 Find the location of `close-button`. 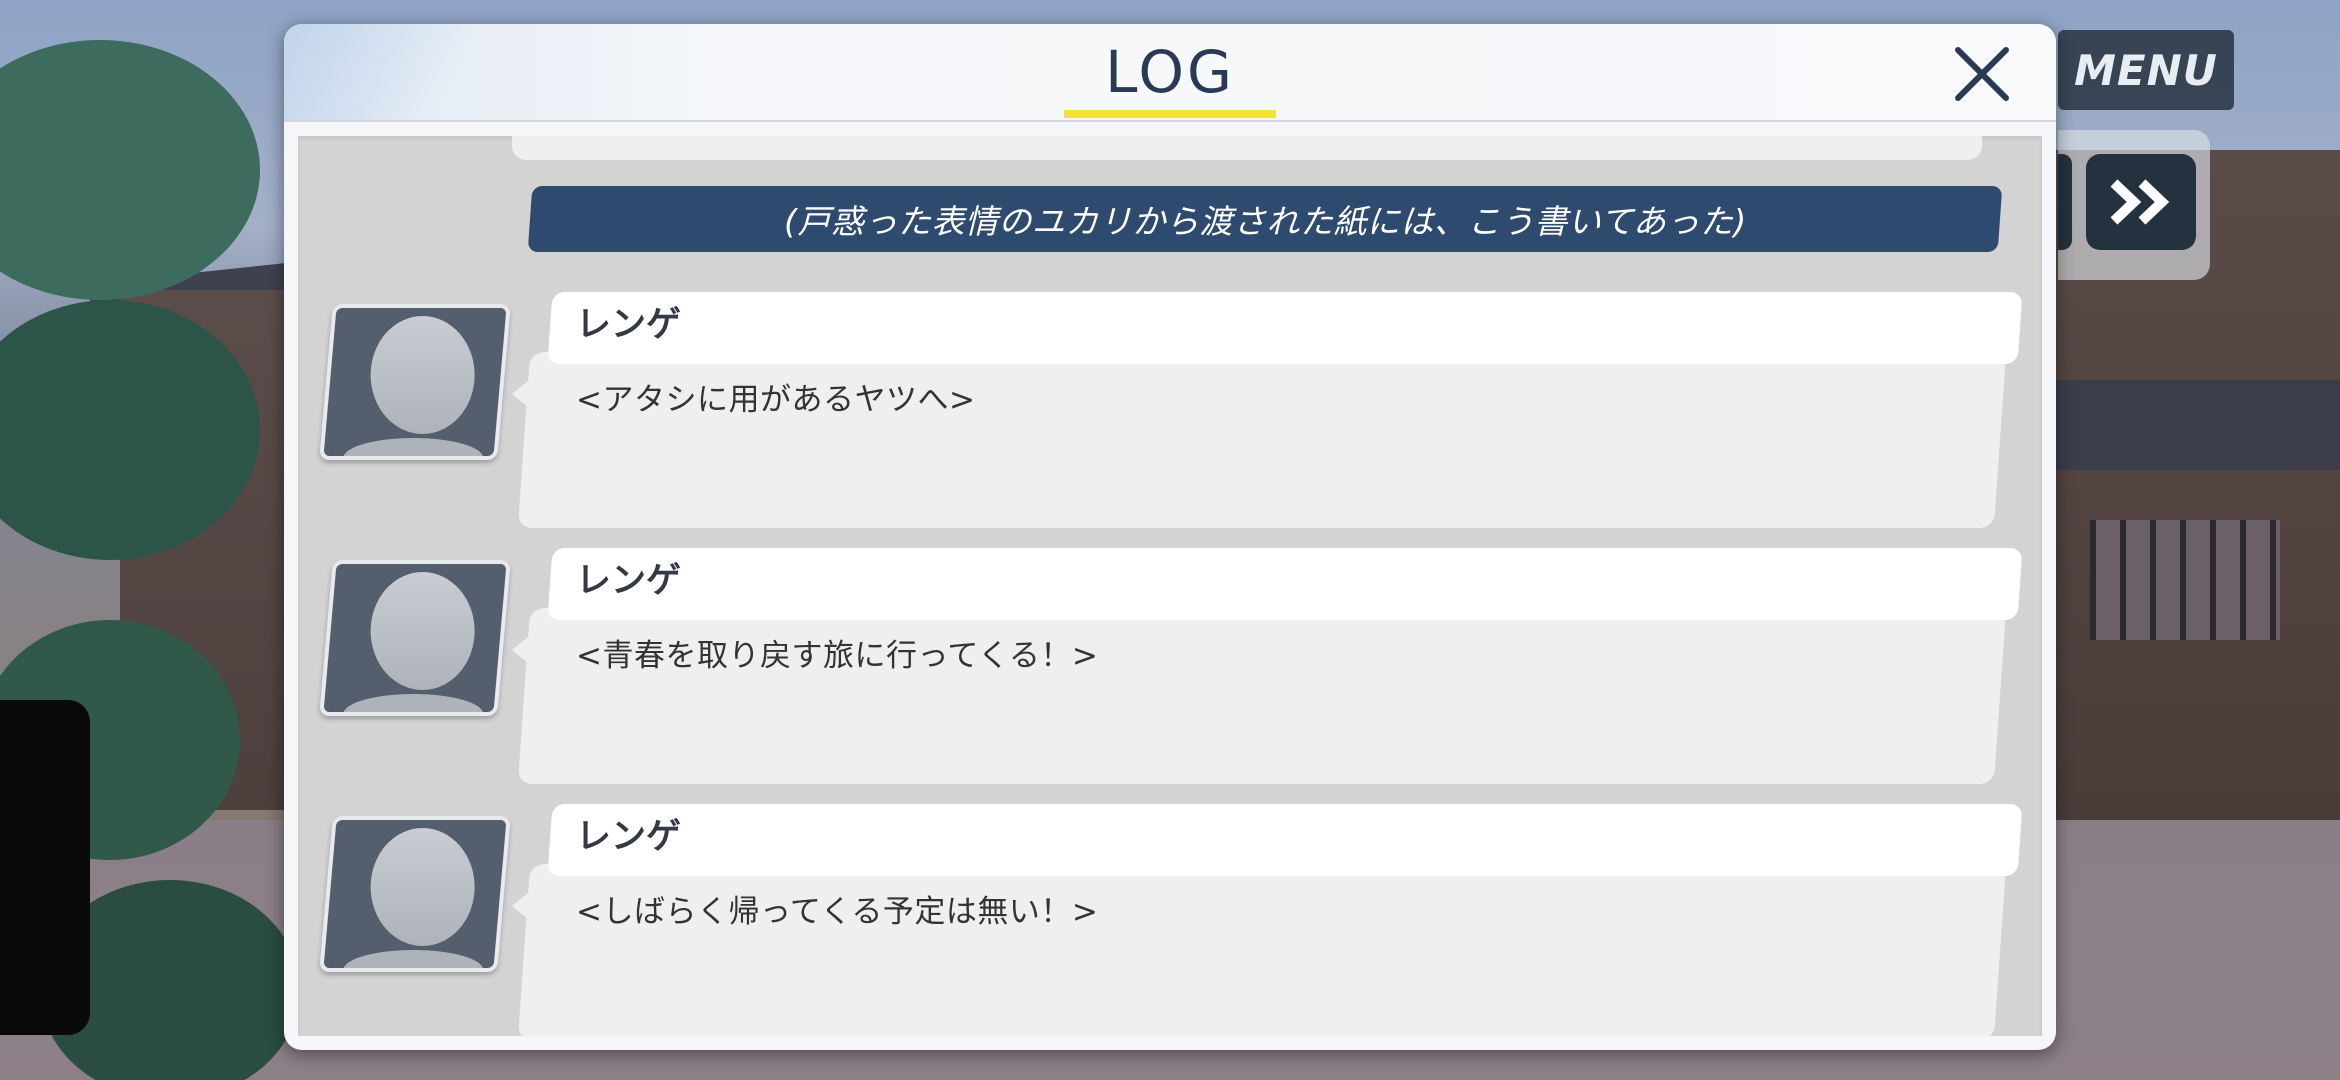

close-button is located at coordinates (1982, 74).